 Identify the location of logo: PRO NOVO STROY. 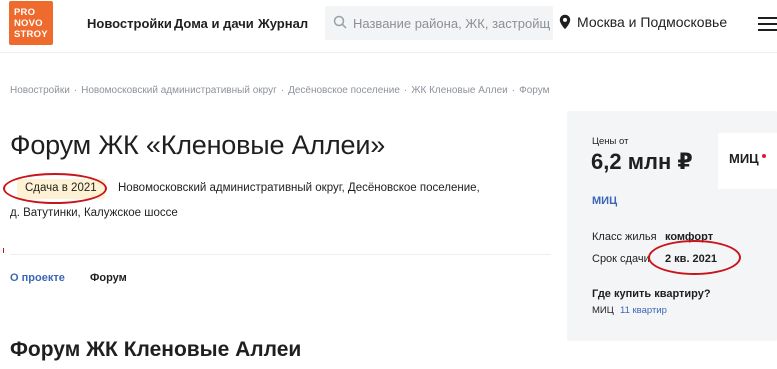
(31, 23).